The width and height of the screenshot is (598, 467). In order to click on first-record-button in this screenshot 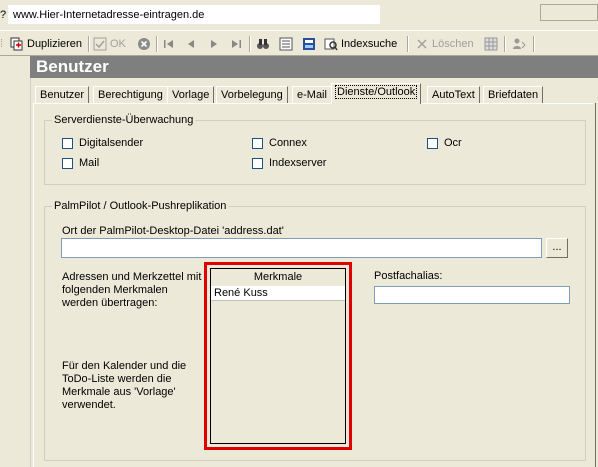, I will do `click(169, 44)`.